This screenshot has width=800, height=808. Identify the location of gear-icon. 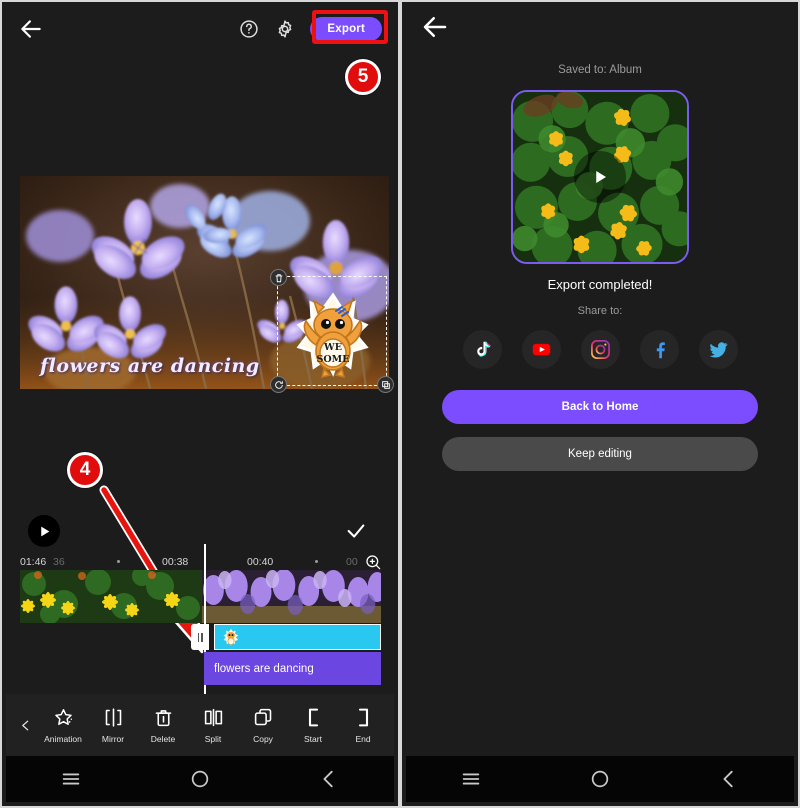
(285, 29).